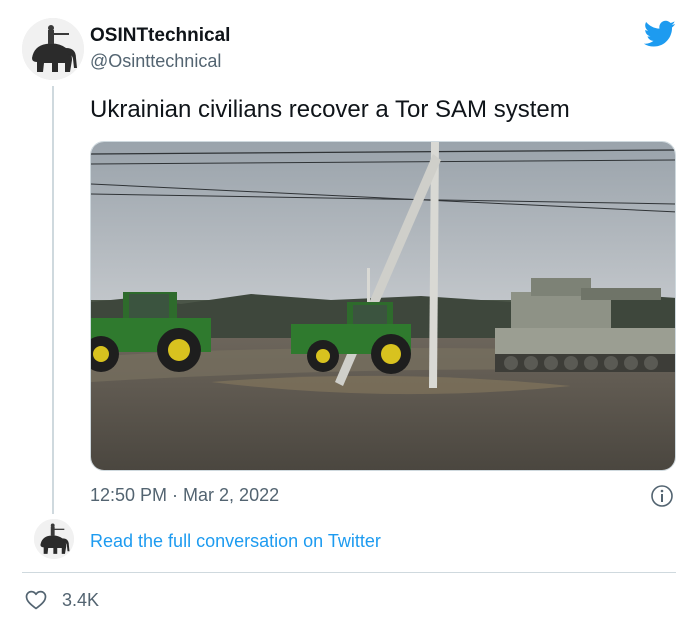 The height and width of the screenshot is (625, 700). What do you see at coordinates (155, 61) in the screenshot?
I see `author-handle: @Osinttechnical` at bounding box center [155, 61].